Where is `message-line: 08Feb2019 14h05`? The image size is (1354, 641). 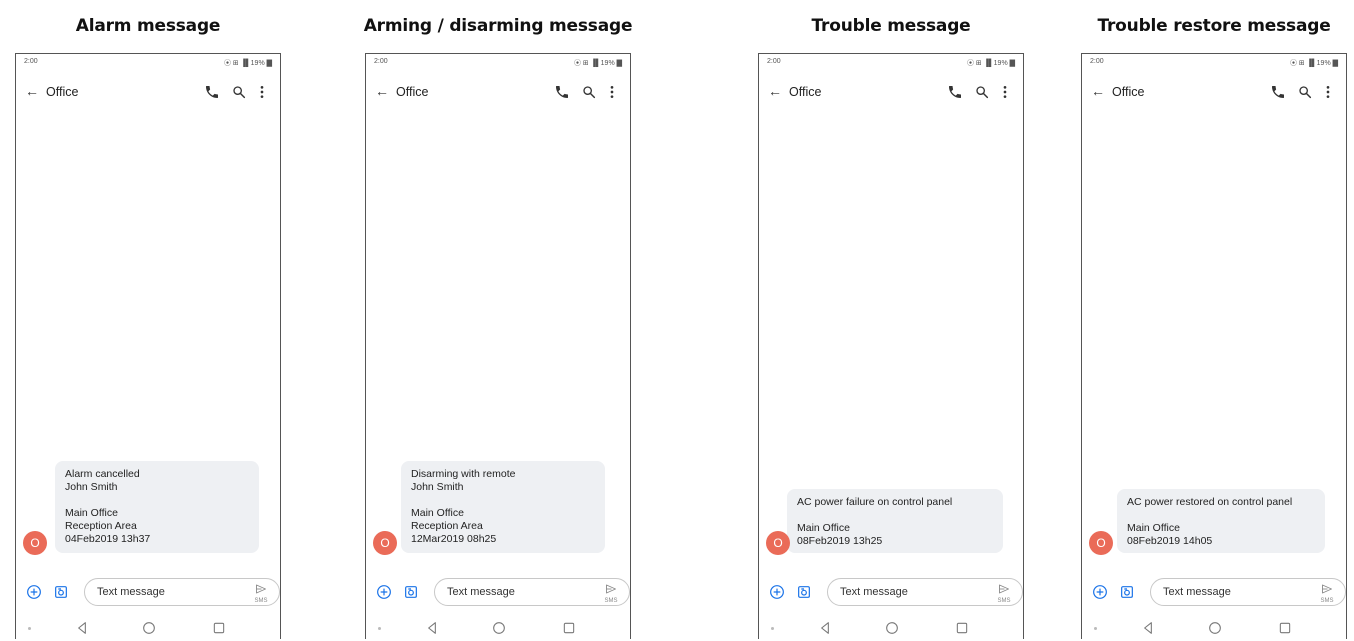
message-line: 08Feb2019 14h05 is located at coordinates (1170, 541).